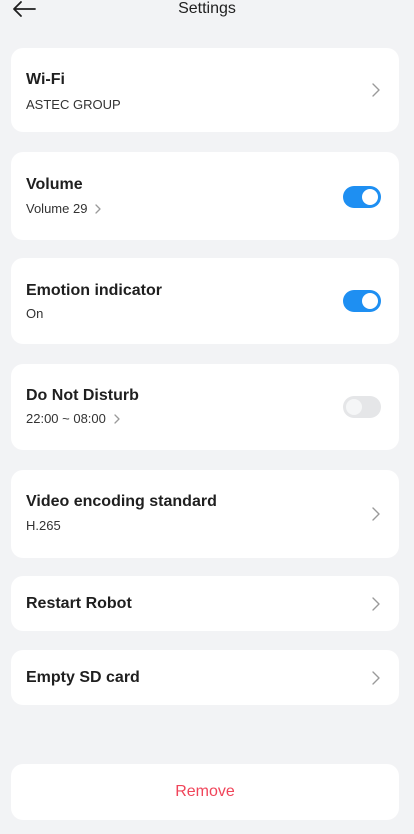  I want to click on page-title: Settings, so click(207, 8).